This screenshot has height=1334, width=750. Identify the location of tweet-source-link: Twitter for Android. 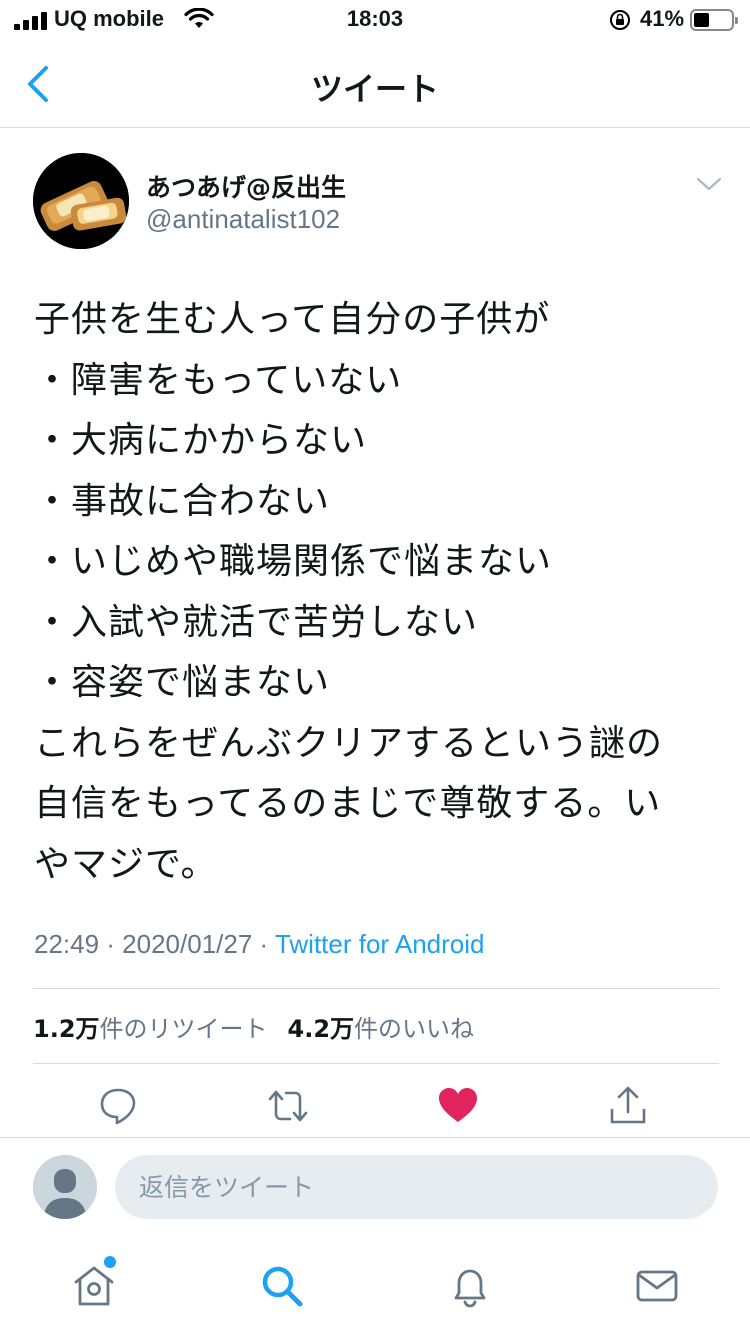
(380, 944).